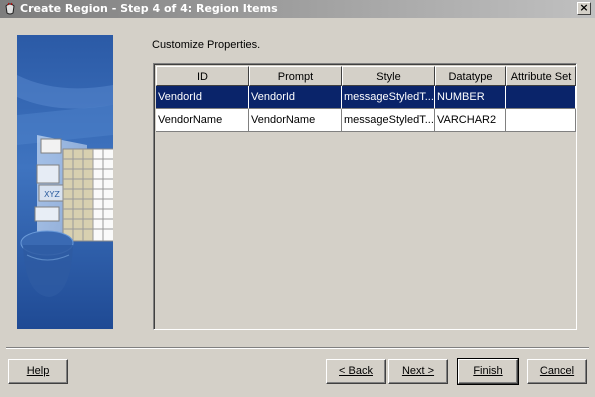  What do you see at coordinates (202, 76) in the screenshot?
I see `column-header-id: ID` at bounding box center [202, 76].